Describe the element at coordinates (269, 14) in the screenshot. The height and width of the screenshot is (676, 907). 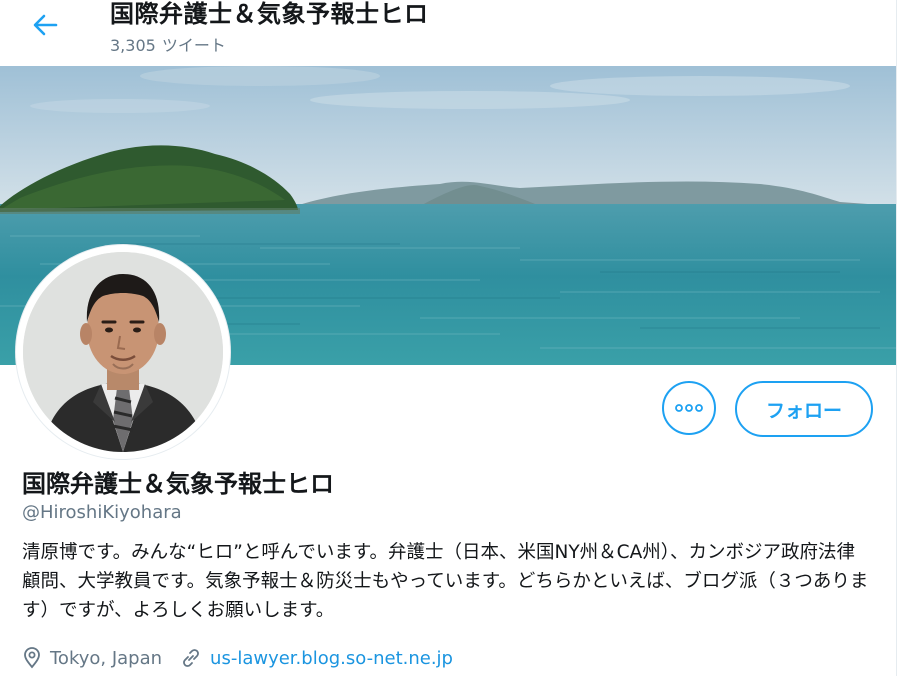
I see `header-title: 国際弁護士＆気象予報士ヒロ` at that location.